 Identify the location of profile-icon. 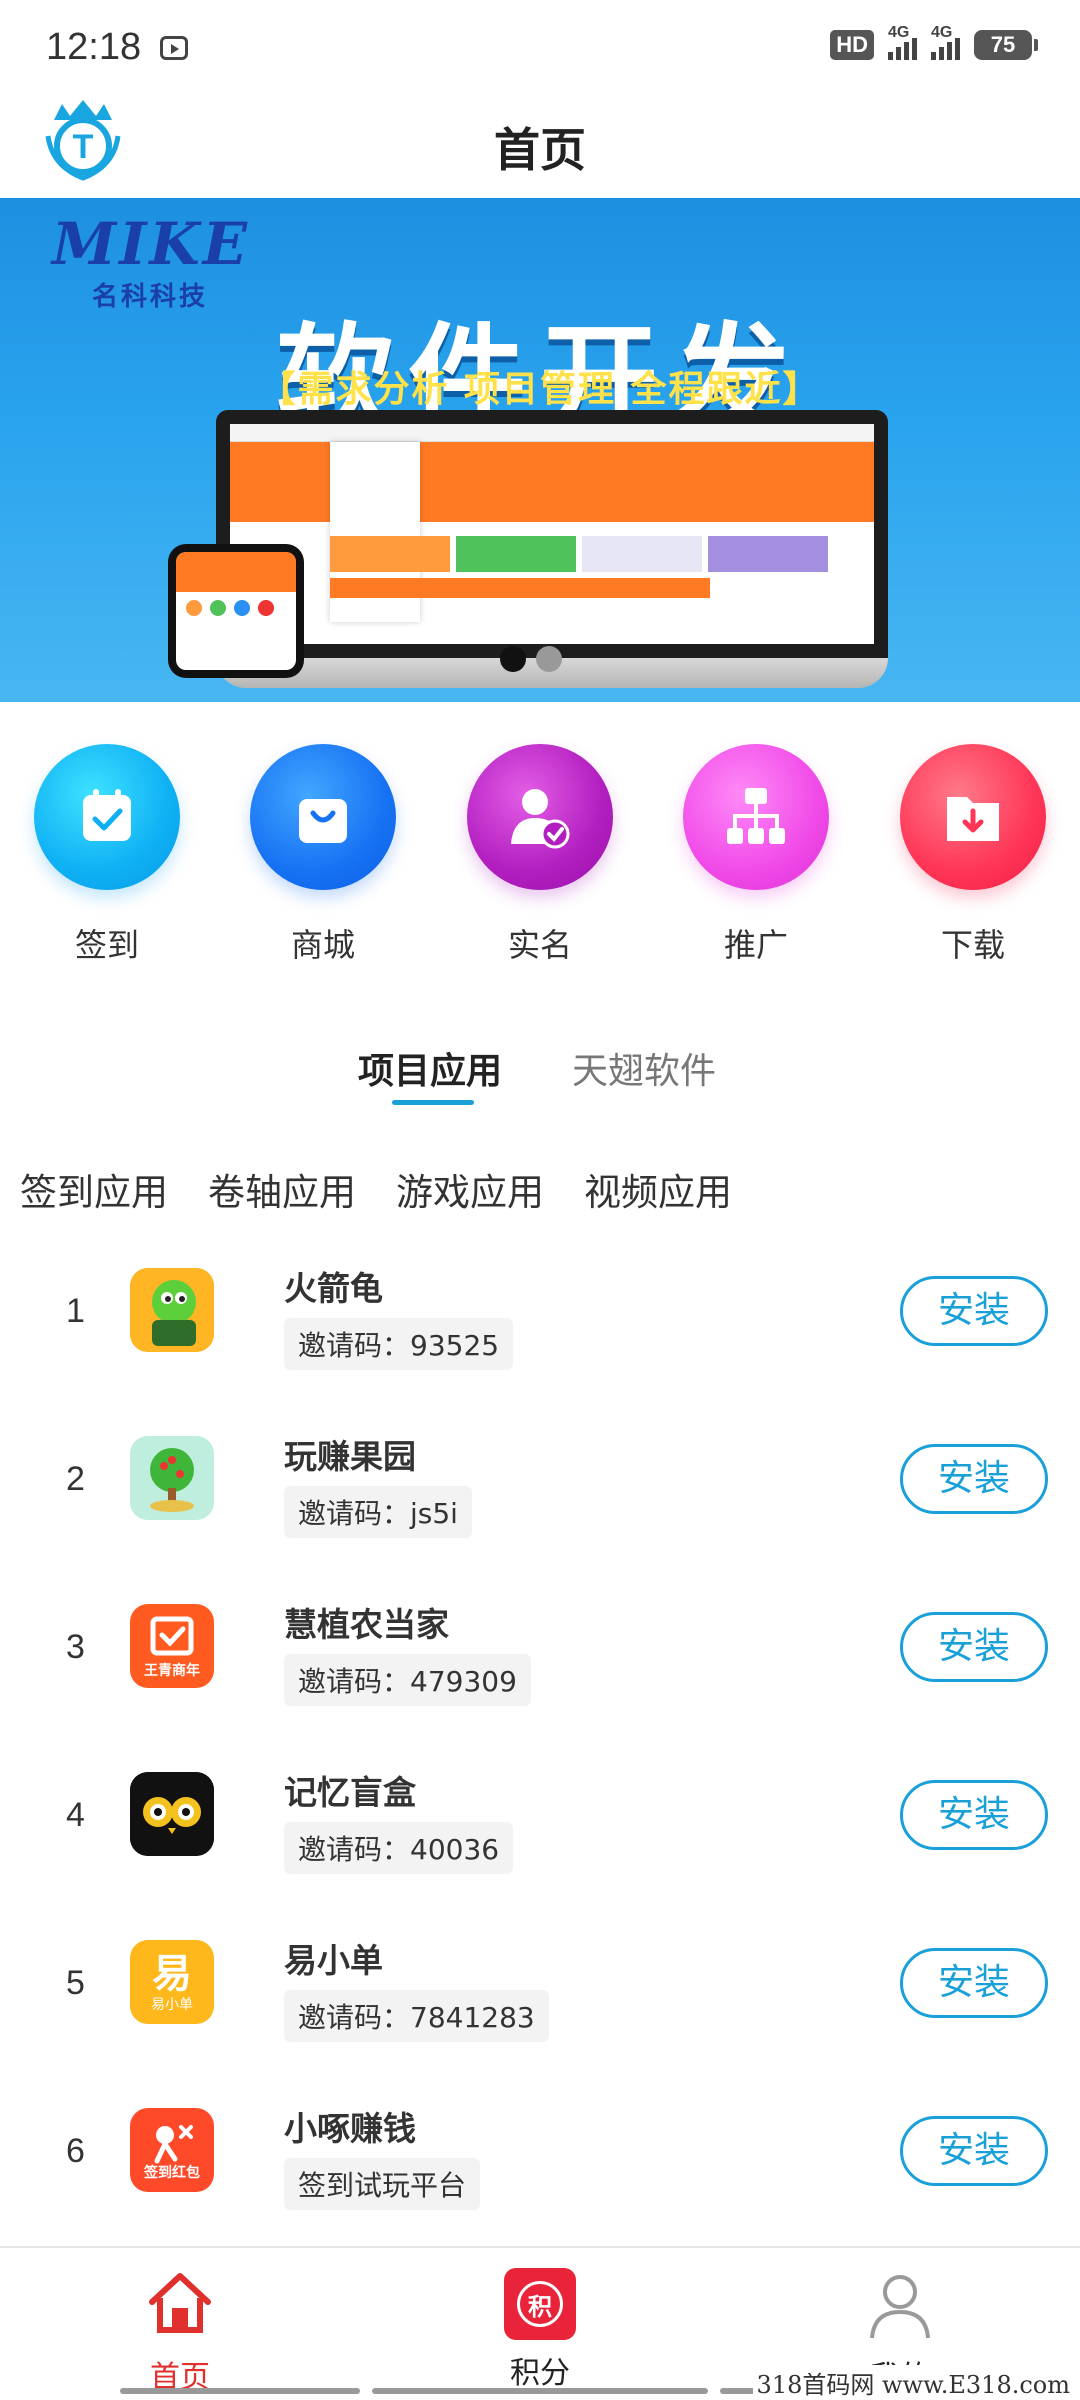
(900, 2307).